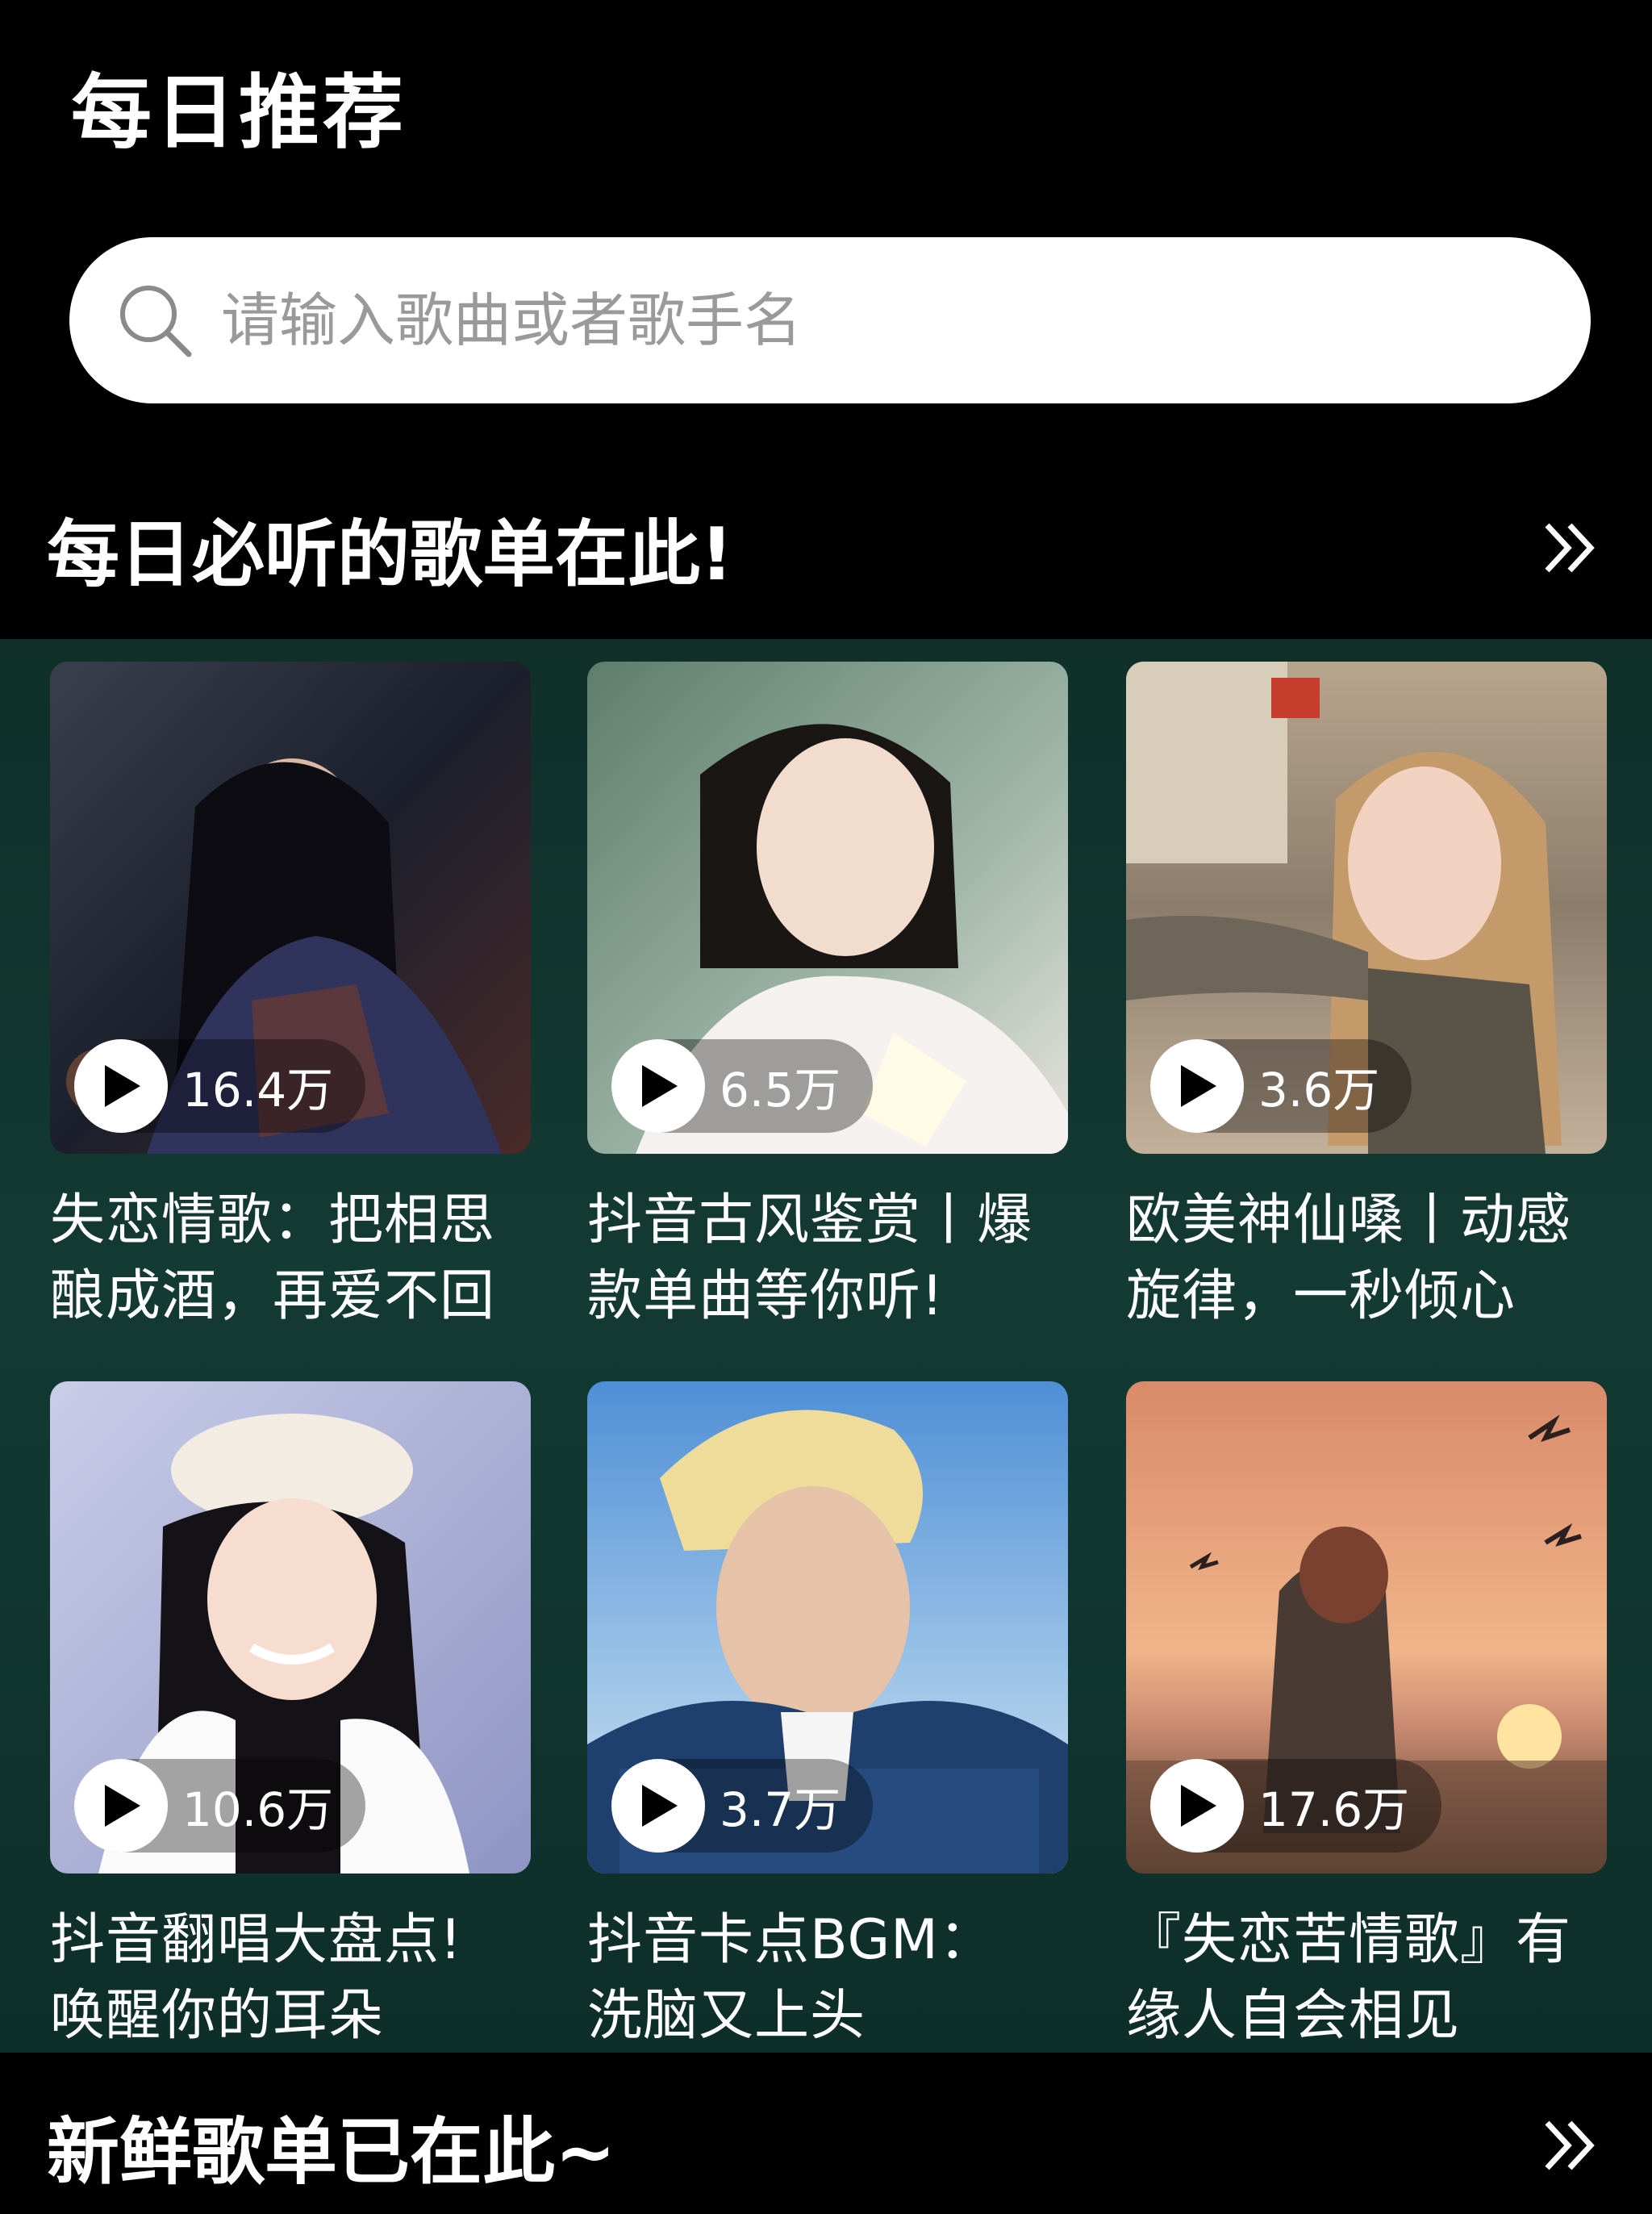 The height and width of the screenshot is (2214, 1652). I want to click on playlist-card: 6.5万 抖音古风鉴赏丨爆 款单曲等你听!, so click(827, 998).